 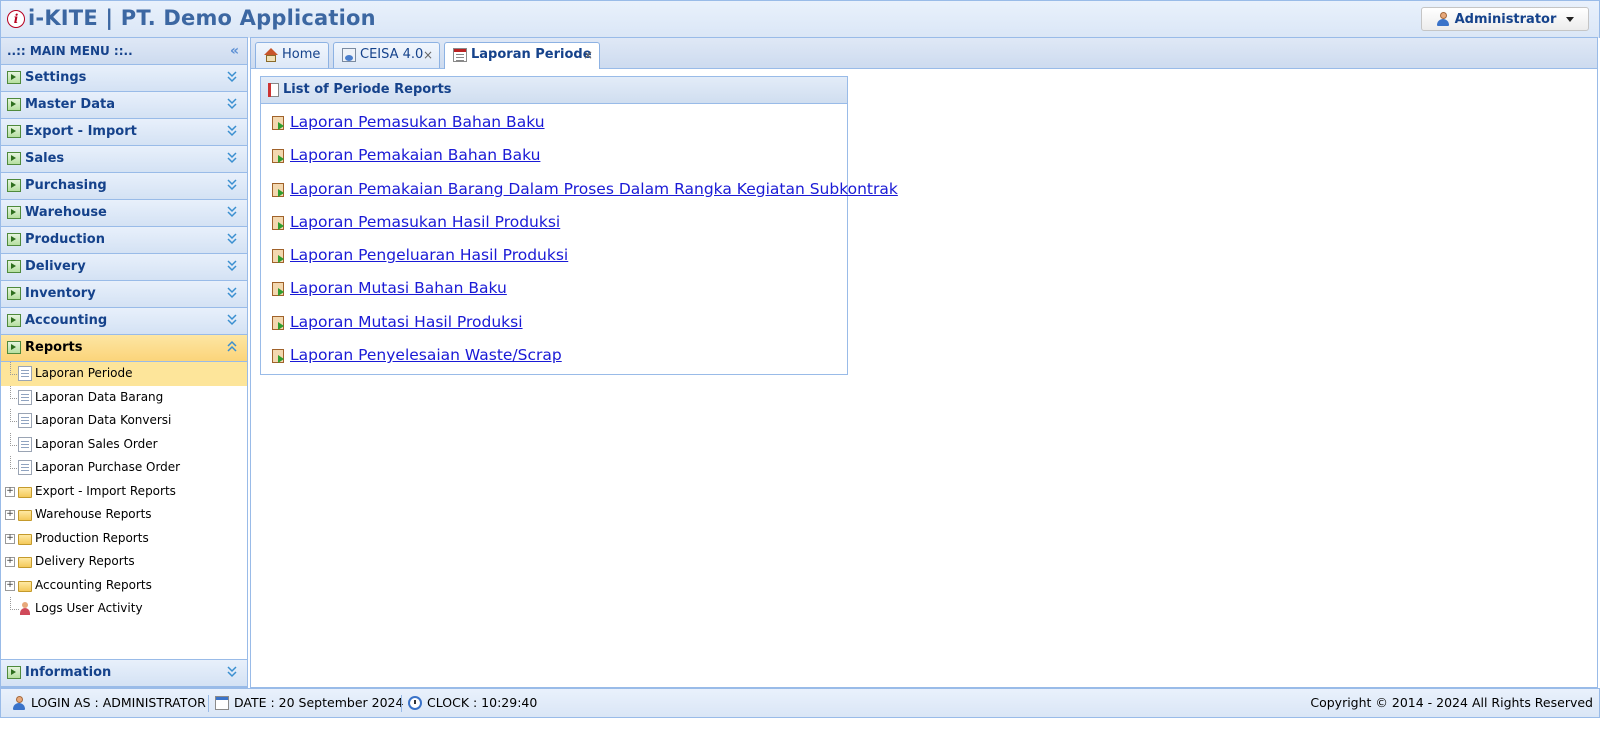 I want to click on tree-item: Laporan Periode, so click(x=124, y=374).